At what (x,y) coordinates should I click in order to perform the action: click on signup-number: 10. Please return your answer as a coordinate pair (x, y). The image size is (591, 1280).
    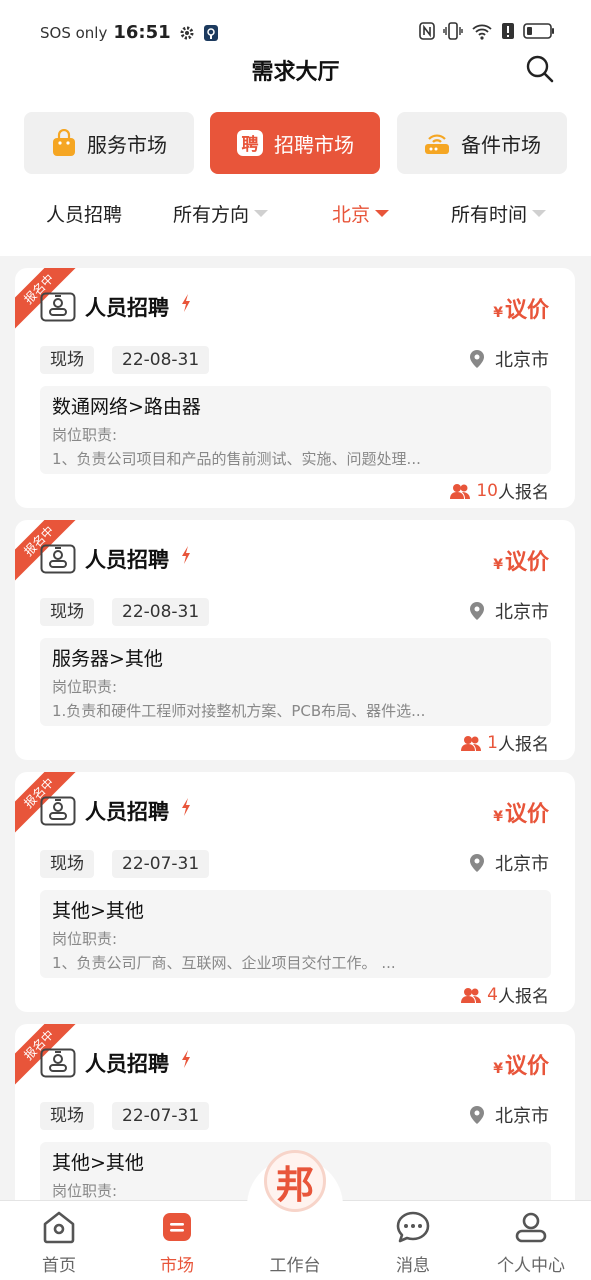
    Looking at the image, I should click on (487, 490).